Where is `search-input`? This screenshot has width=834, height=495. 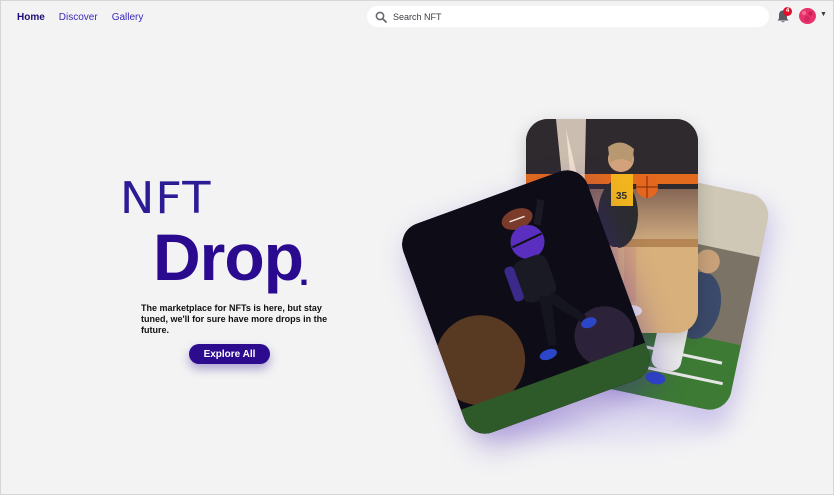
search-input is located at coordinates (573, 16).